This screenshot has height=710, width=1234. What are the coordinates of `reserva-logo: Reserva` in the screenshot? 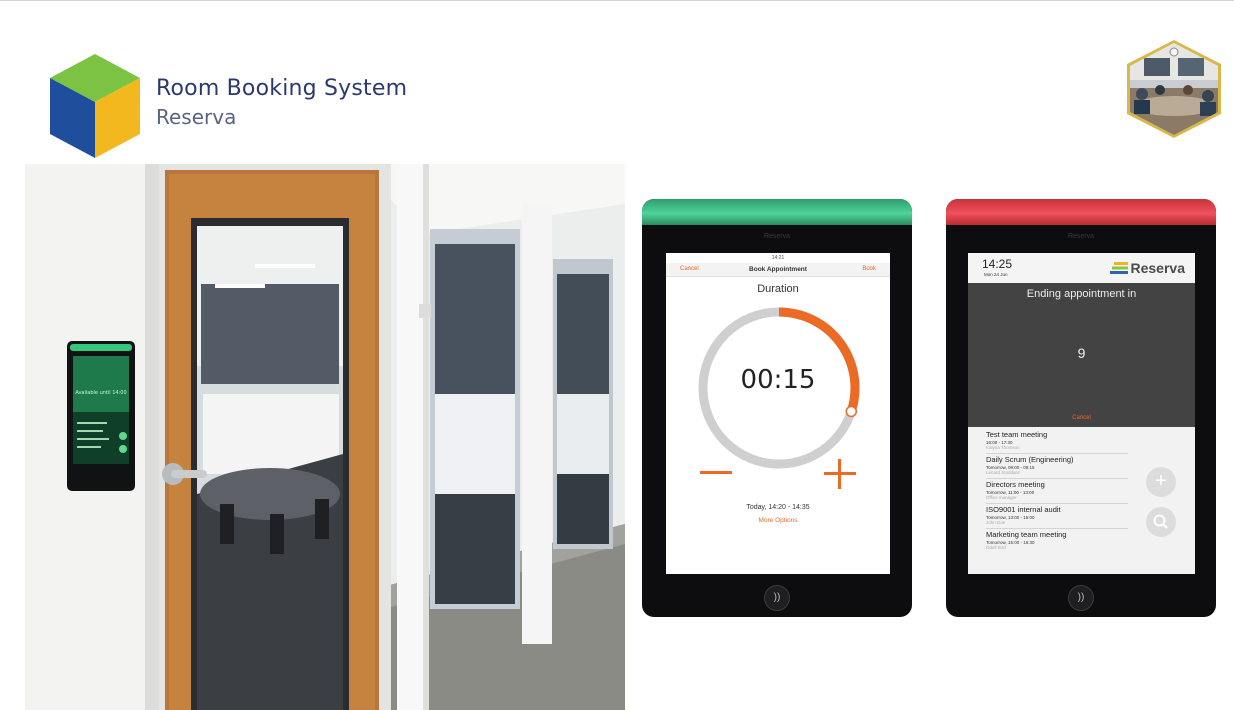 It's located at (1147, 268).